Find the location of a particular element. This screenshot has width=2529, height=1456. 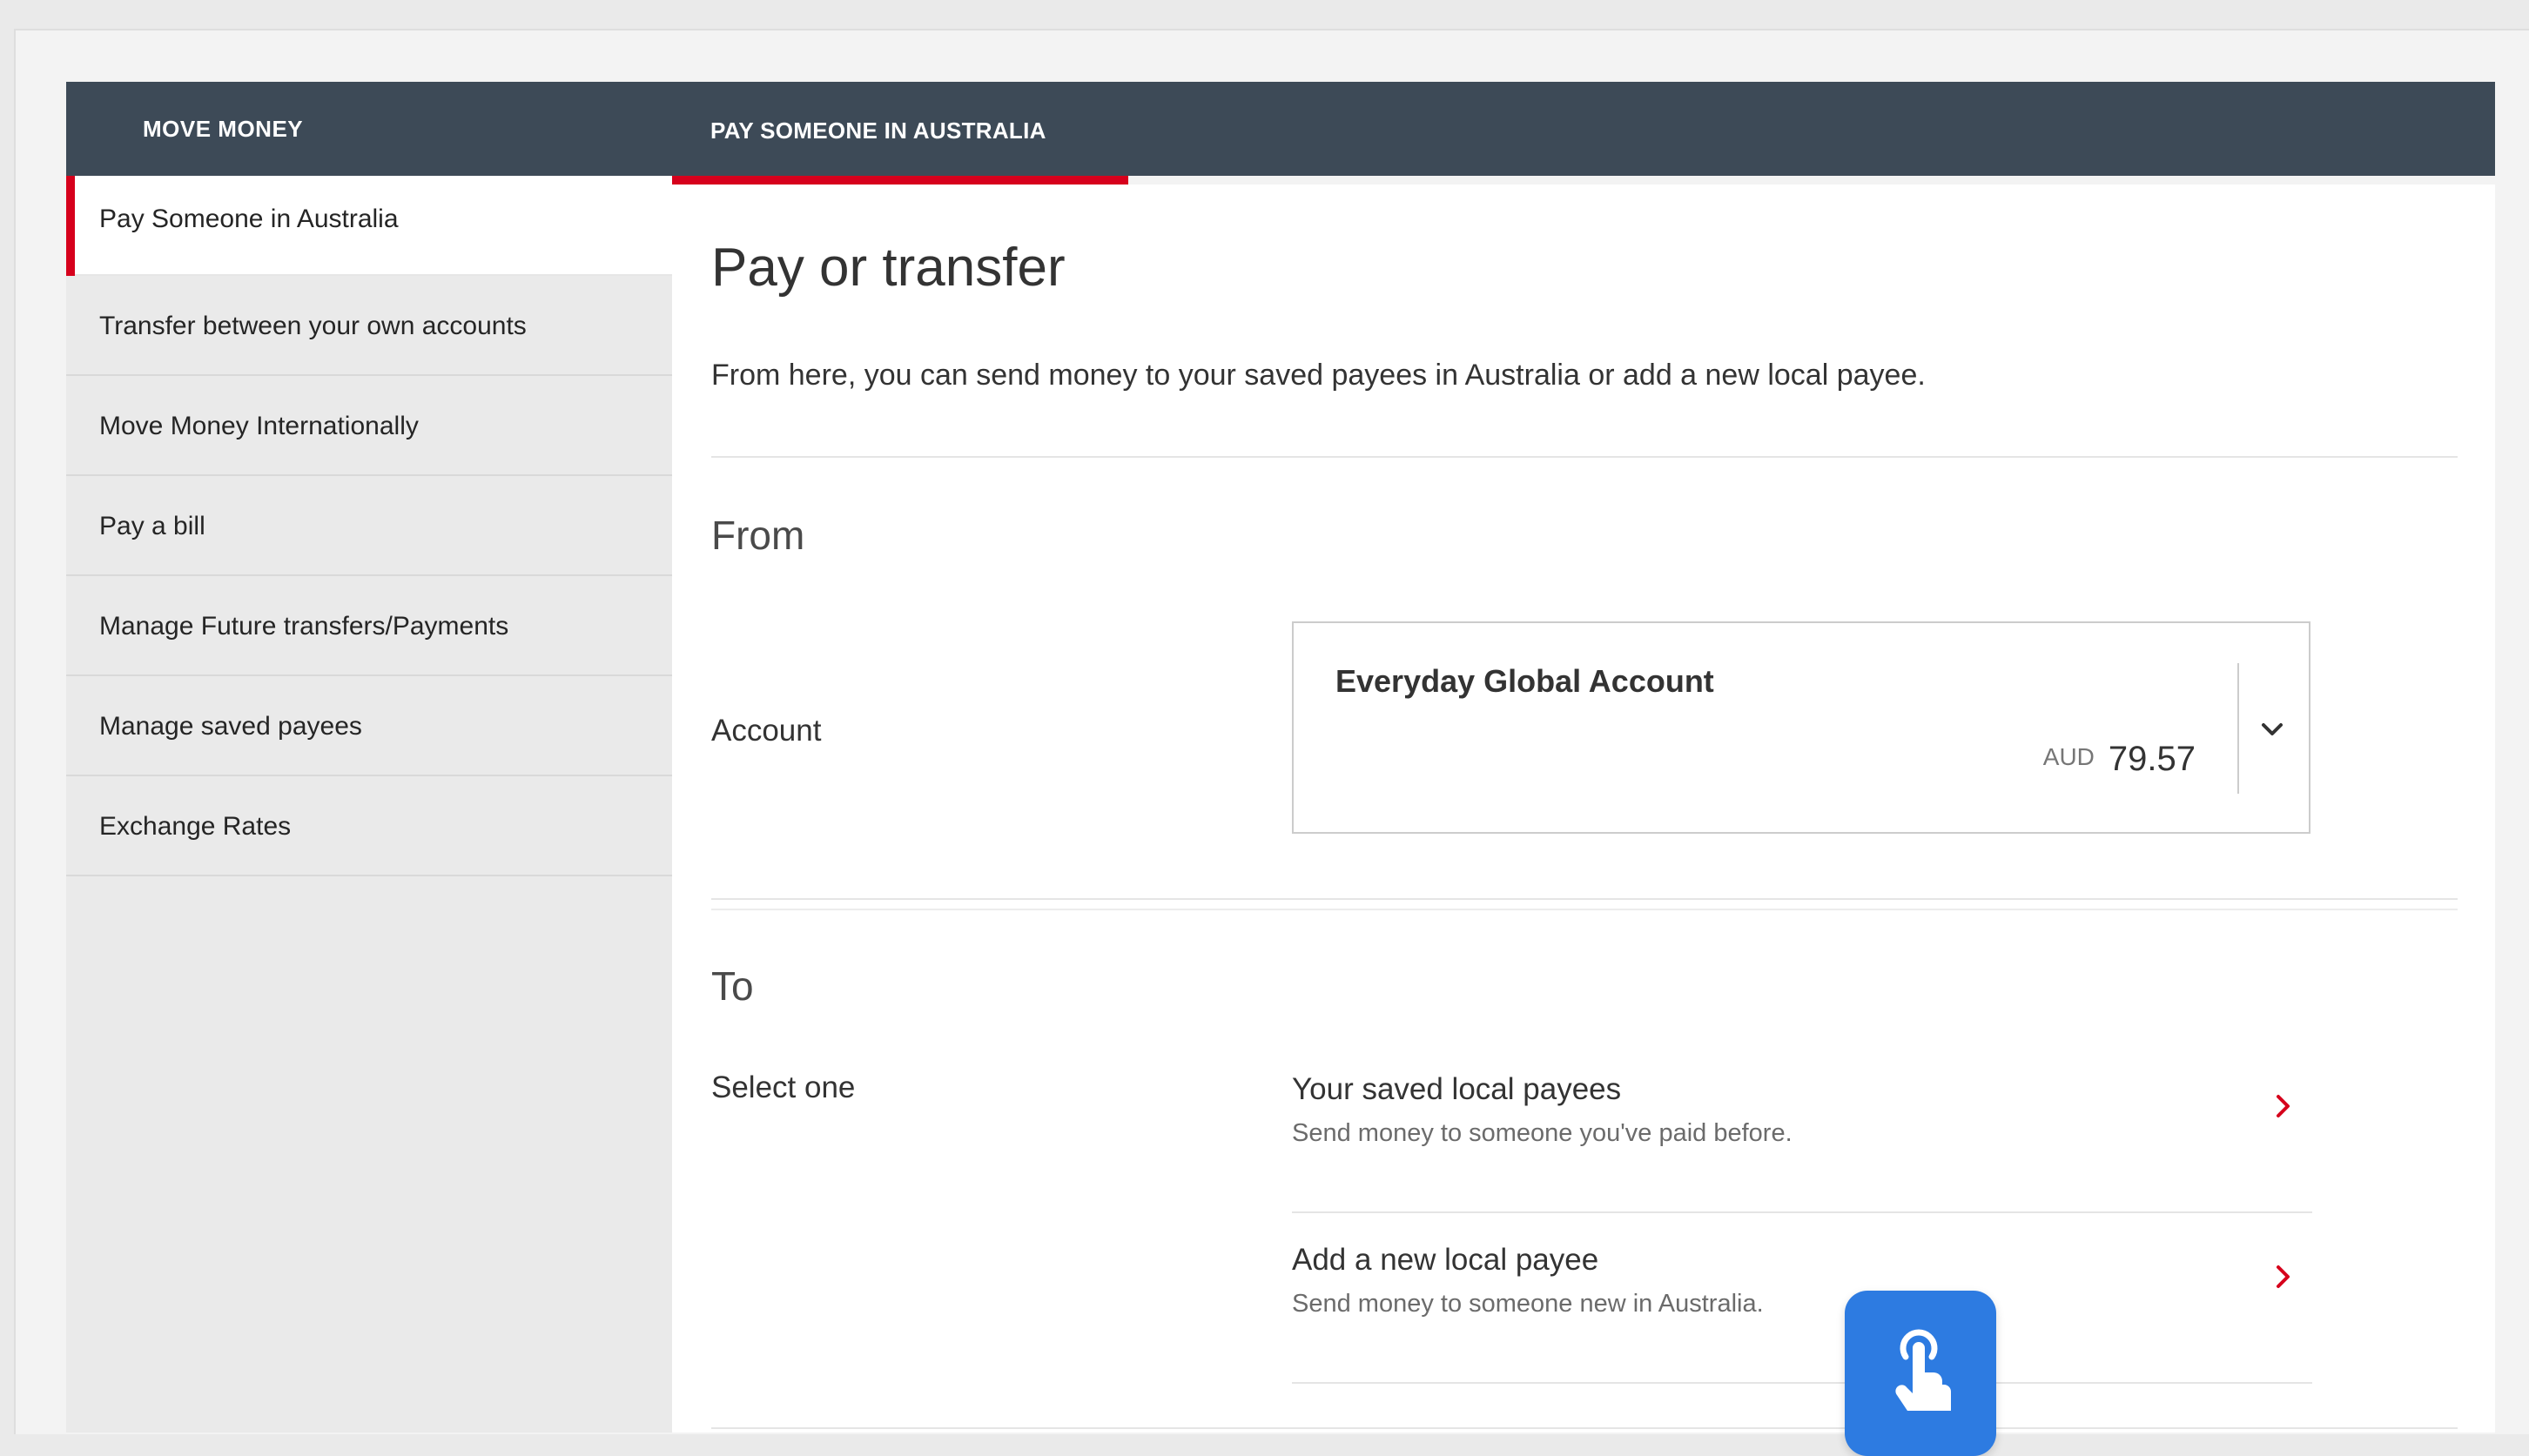

account-name: Everyday Global Account is located at coordinates (1524, 681).